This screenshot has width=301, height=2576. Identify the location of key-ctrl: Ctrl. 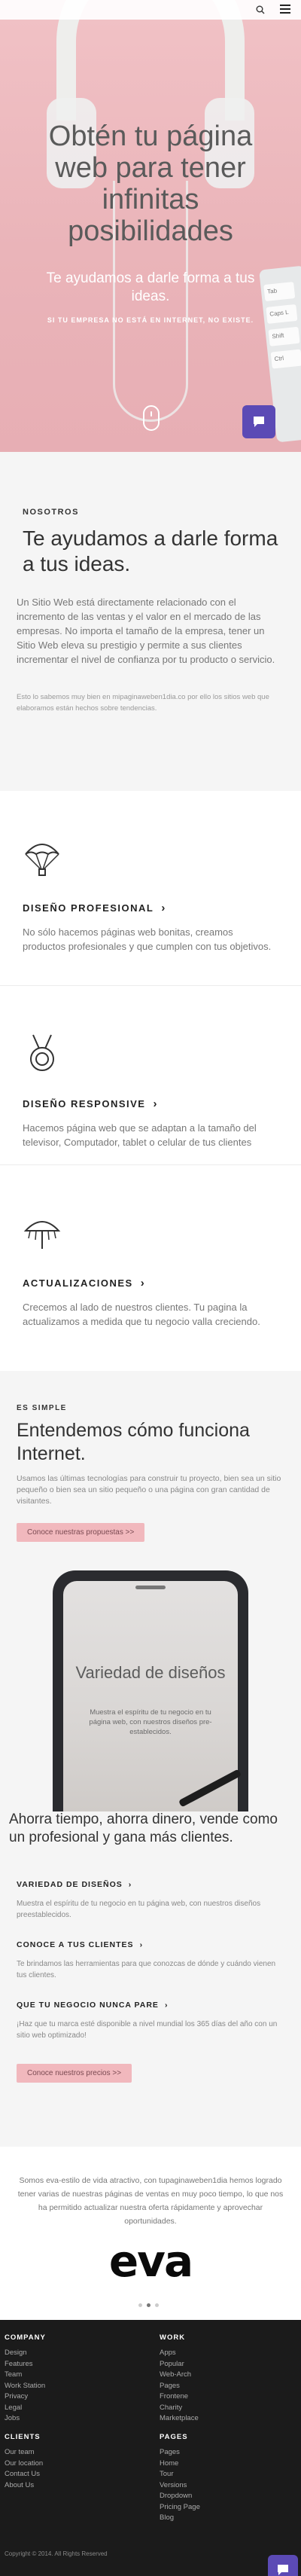
(285, 359).